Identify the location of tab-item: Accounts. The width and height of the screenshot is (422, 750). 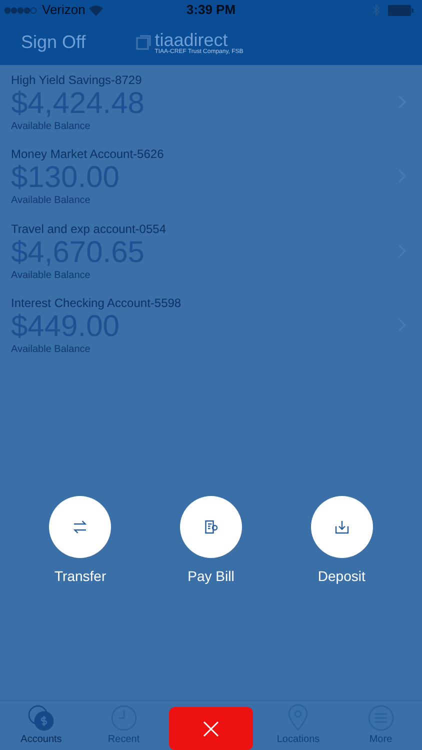
(41, 725).